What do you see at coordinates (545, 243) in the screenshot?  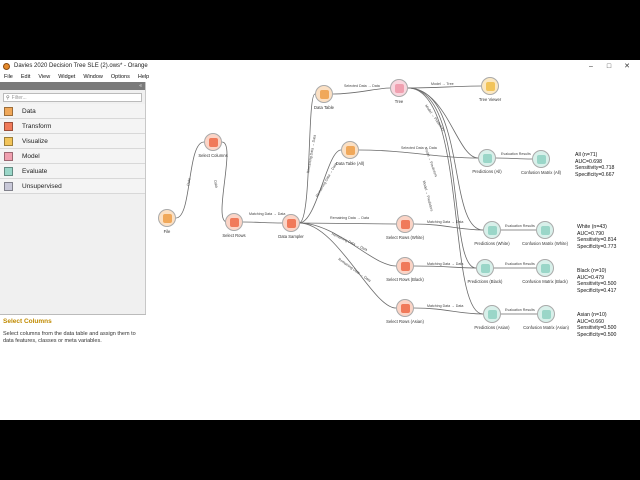 I see `confusion-white-label: Confusion Matrix (White)` at bounding box center [545, 243].